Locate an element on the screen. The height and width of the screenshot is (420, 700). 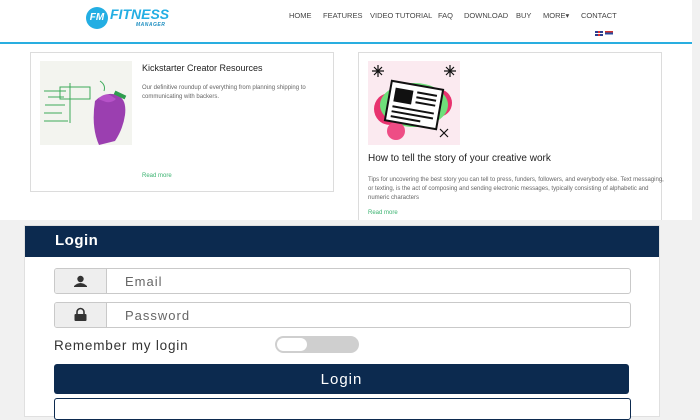
password-addon is located at coordinates (81, 315).